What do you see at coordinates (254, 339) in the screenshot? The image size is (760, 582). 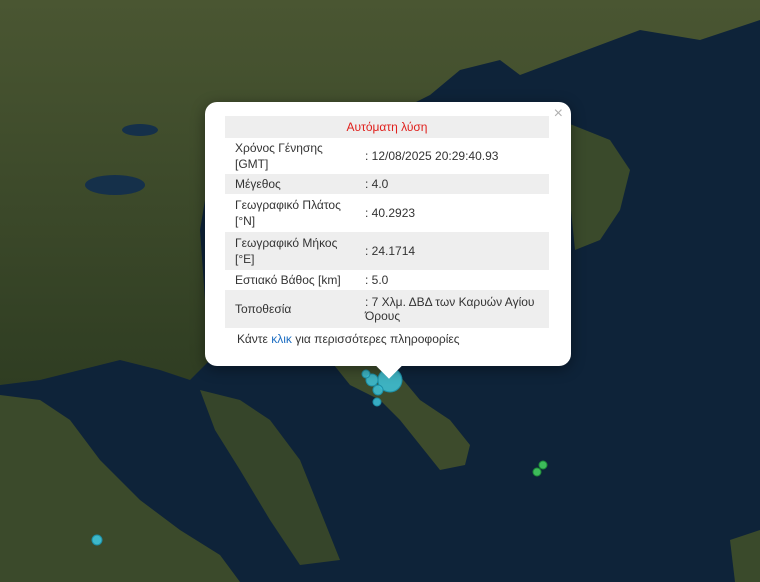 I see `more-info-prefix: Κάντε` at bounding box center [254, 339].